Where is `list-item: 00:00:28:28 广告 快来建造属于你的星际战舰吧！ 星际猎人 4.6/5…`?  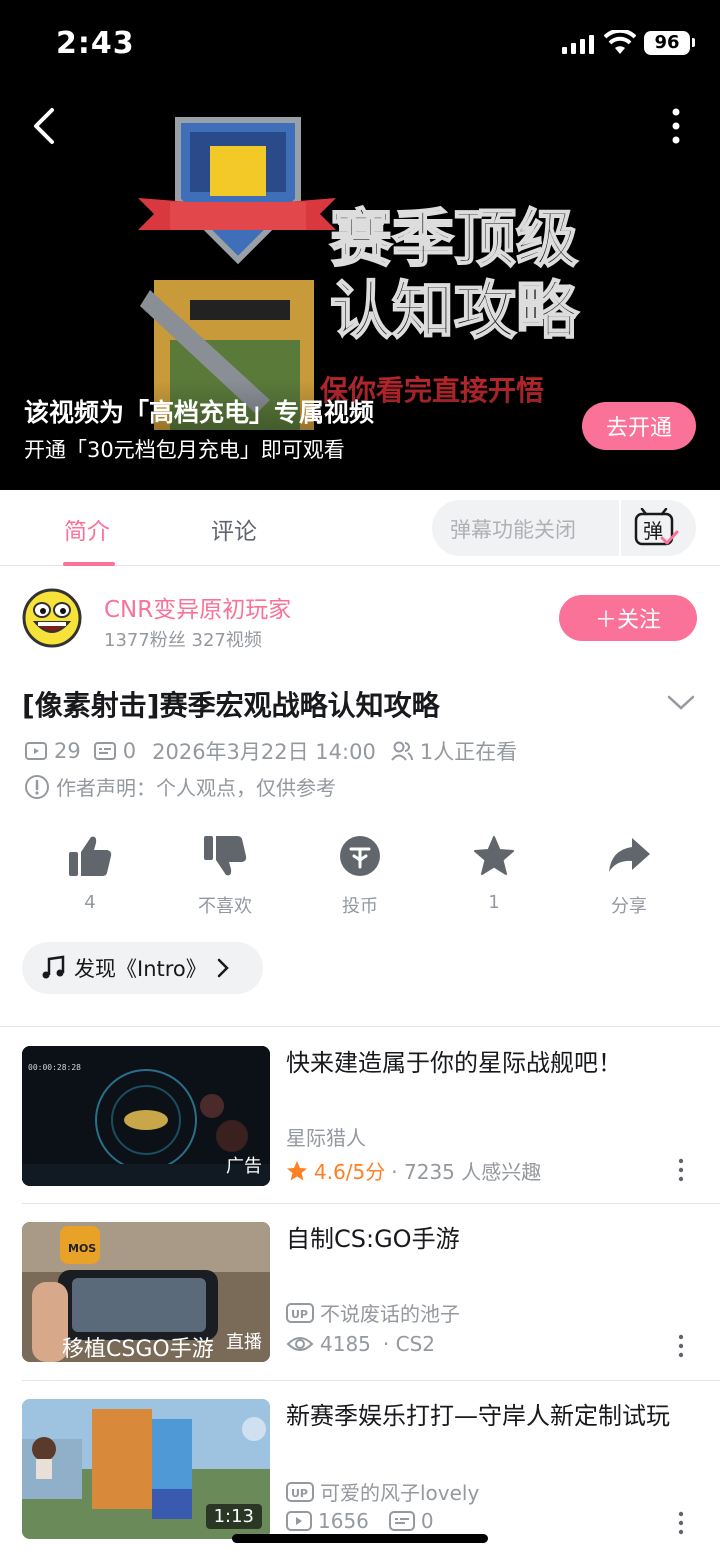 list-item: 00:00:28:28 广告 快来建造属于你的星际战舰吧！ 星际猎人 4.6/5… is located at coordinates (360, 1114).